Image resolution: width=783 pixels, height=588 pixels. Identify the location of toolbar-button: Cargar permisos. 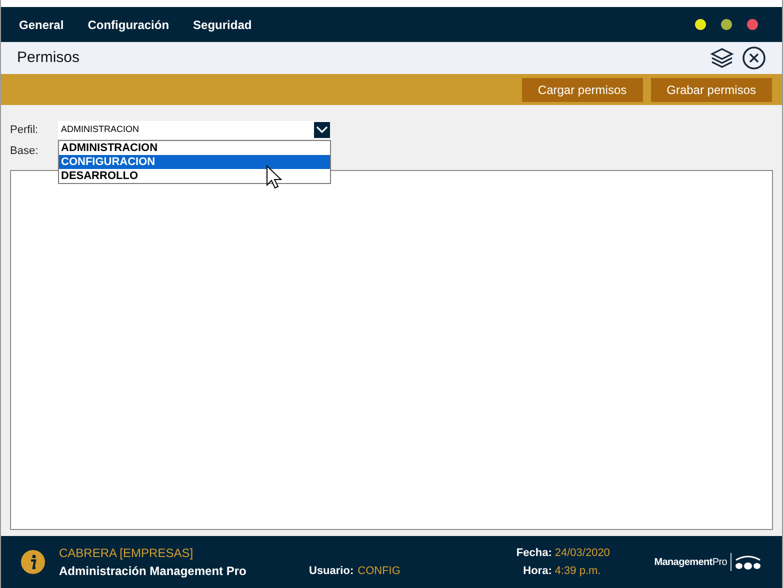
(582, 90).